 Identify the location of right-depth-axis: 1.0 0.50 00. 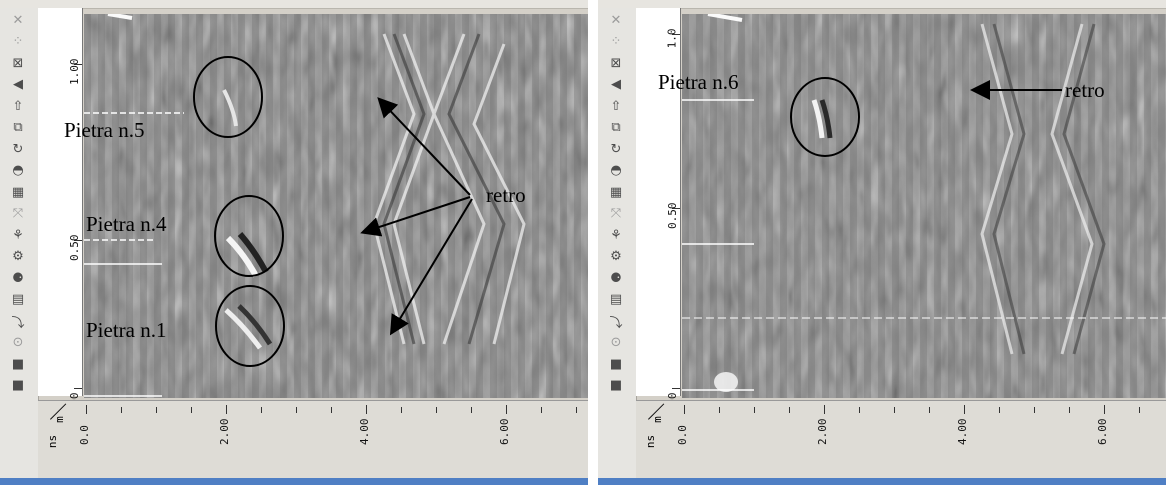
(658, 207).